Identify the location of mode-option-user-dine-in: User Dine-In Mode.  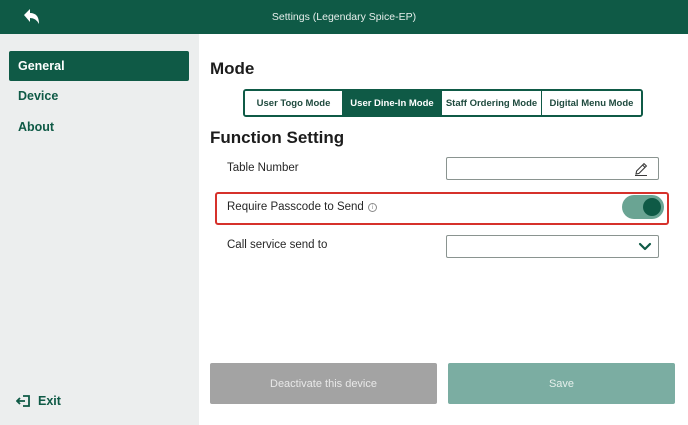
(392, 103).